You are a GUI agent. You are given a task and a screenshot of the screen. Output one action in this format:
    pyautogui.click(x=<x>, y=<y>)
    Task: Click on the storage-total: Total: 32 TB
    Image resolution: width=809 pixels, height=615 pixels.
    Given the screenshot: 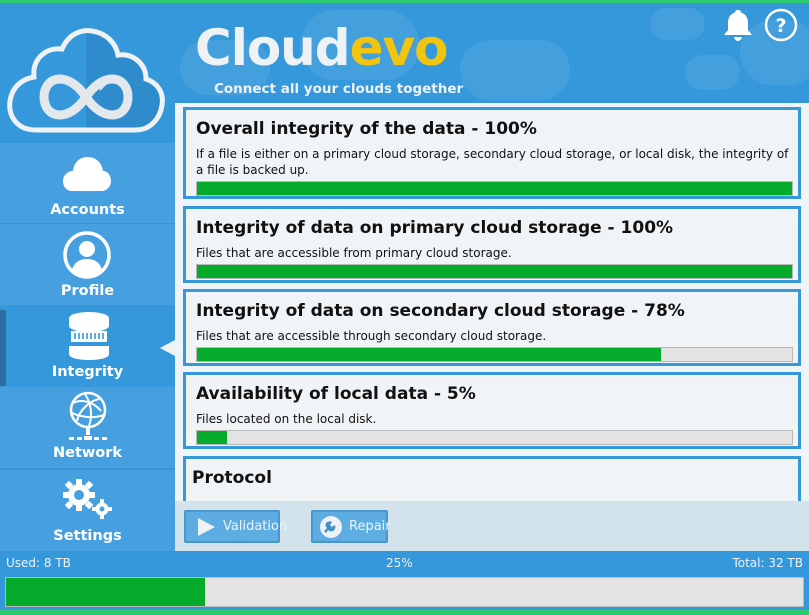 What is the action you would take?
    pyautogui.click(x=767, y=563)
    